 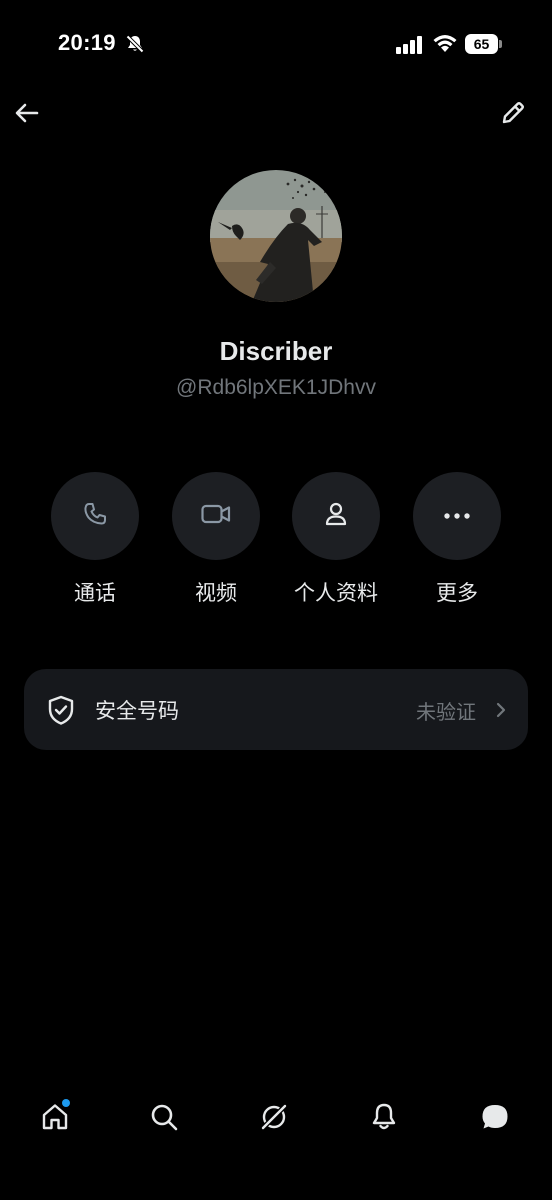 I want to click on battery-icon: 65, so click(x=484, y=44).